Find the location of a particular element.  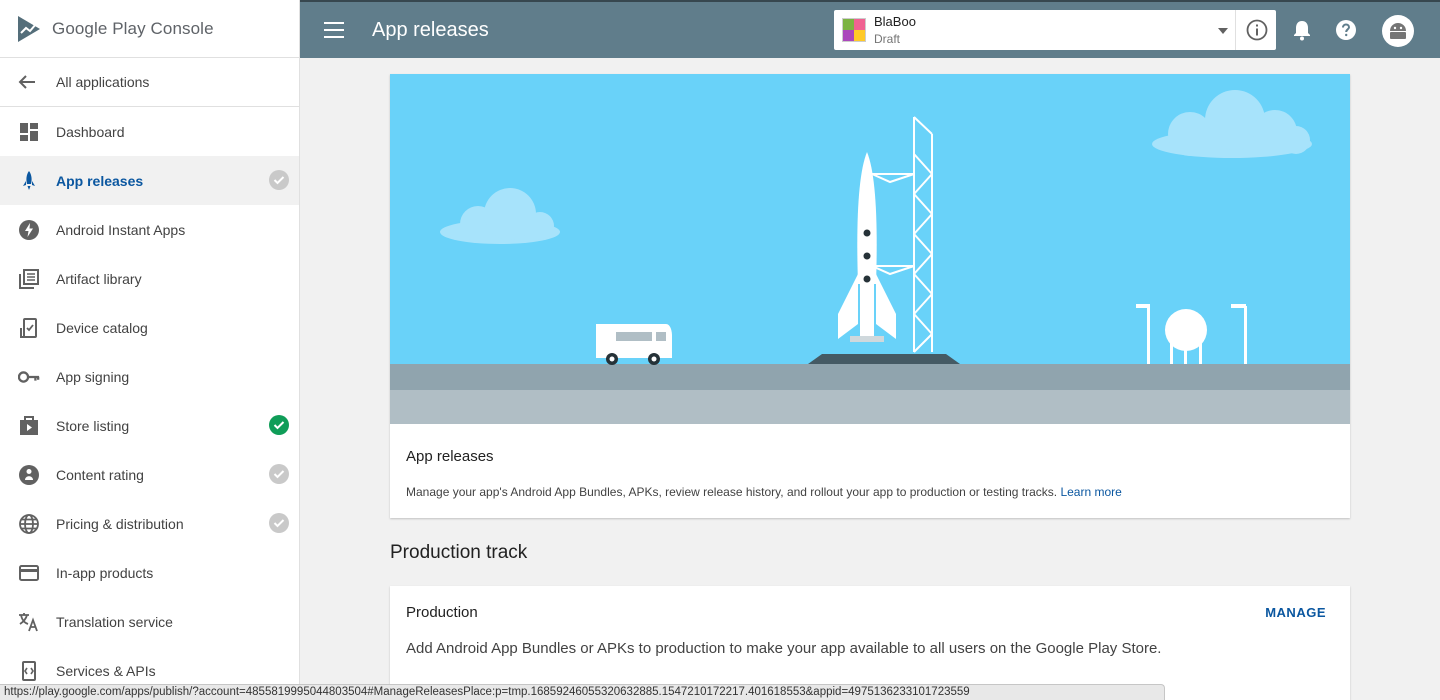

app-status: Draft is located at coordinates (887, 39).